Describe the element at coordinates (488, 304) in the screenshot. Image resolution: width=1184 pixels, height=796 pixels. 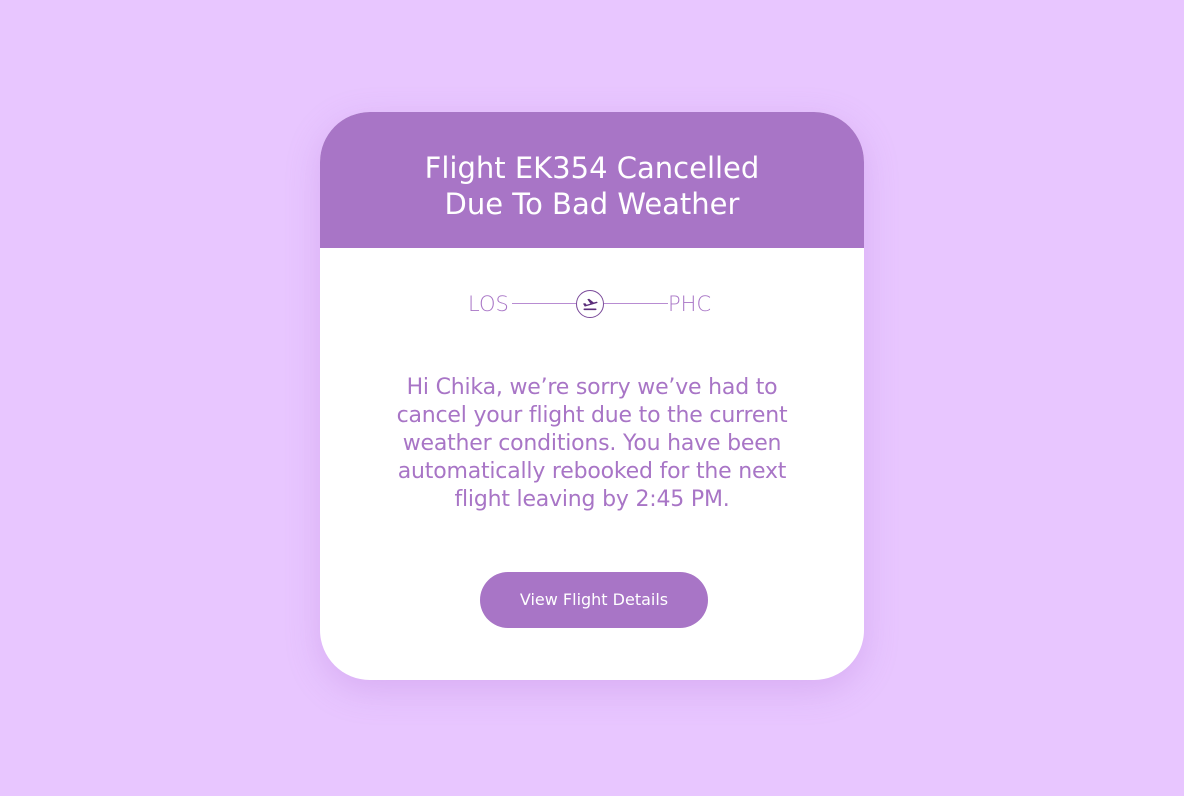
I see `origin-airport-code: LOS` at that location.